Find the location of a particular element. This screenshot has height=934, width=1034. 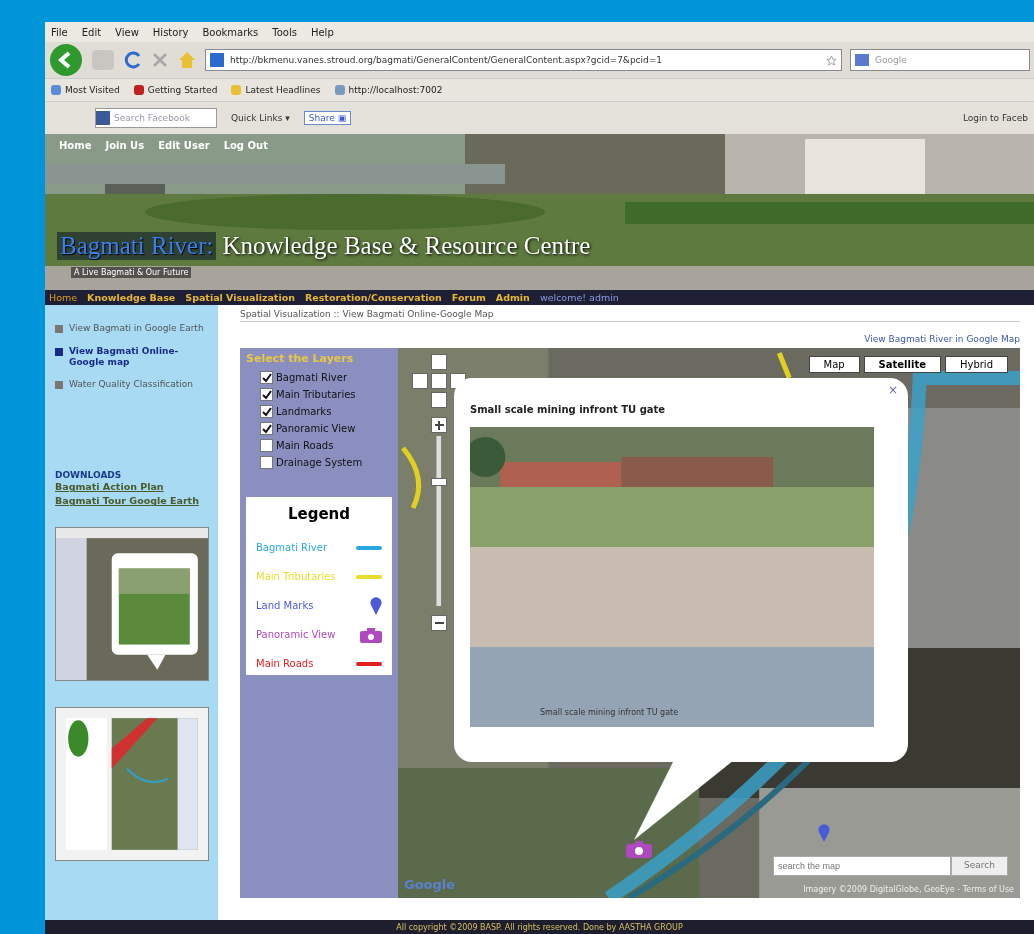

bookmark-link: Getting Started is located at coordinates (175, 90).